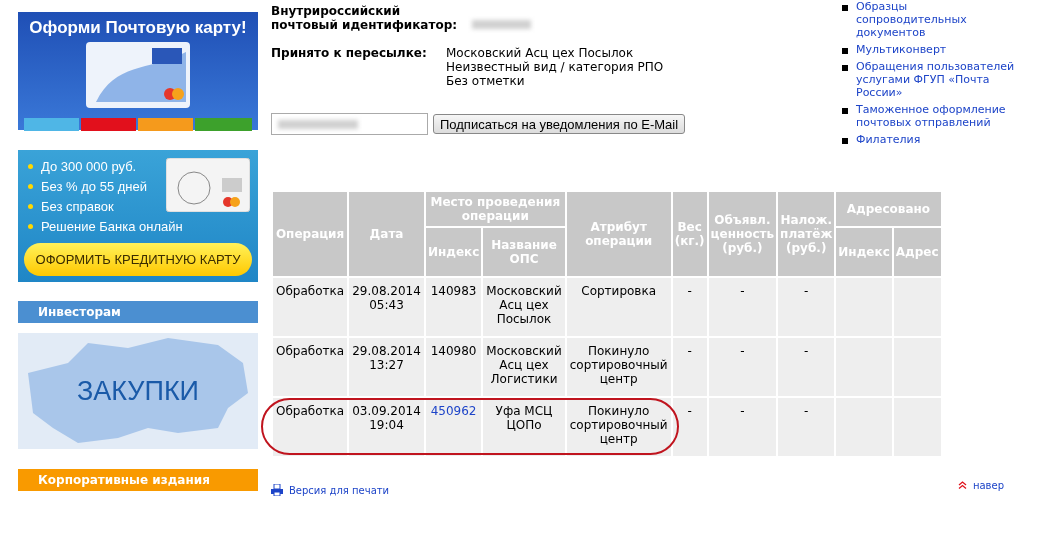  What do you see at coordinates (386, 367) in the screenshot?
I see `table-cell: 29.08.2014 13:27` at bounding box center [386, 367].